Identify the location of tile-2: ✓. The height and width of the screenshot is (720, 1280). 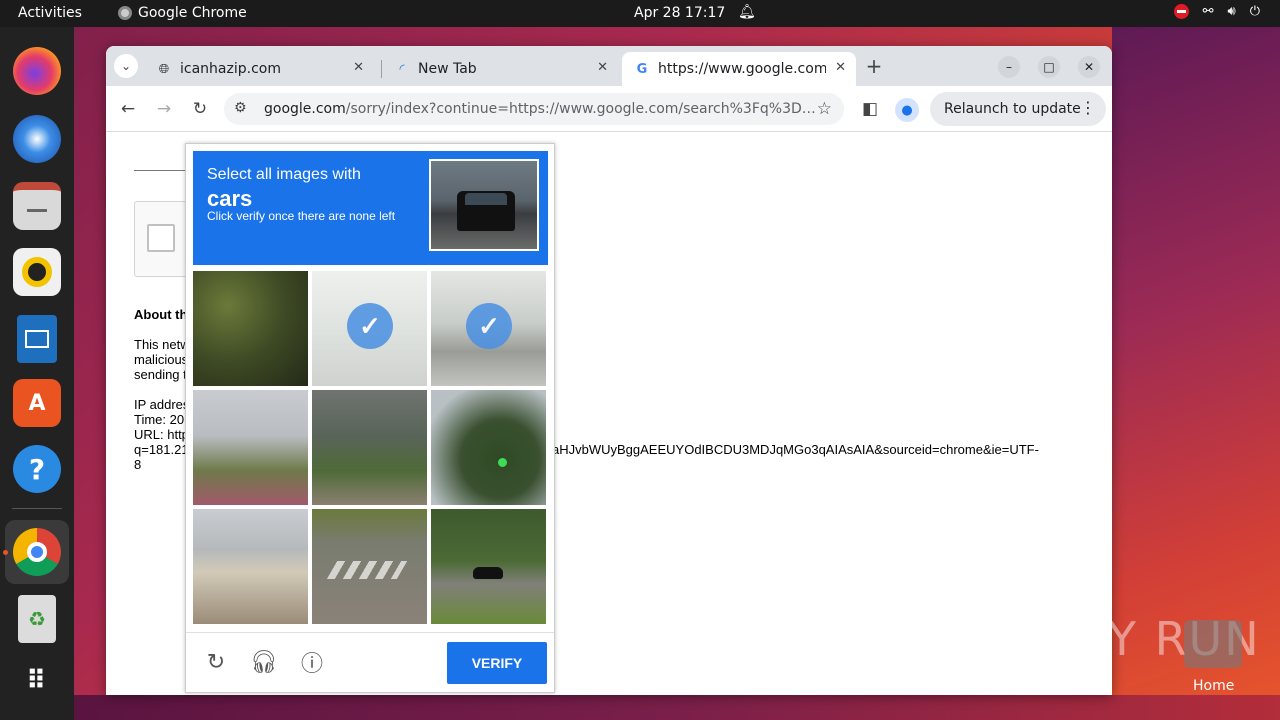
(369, 328).